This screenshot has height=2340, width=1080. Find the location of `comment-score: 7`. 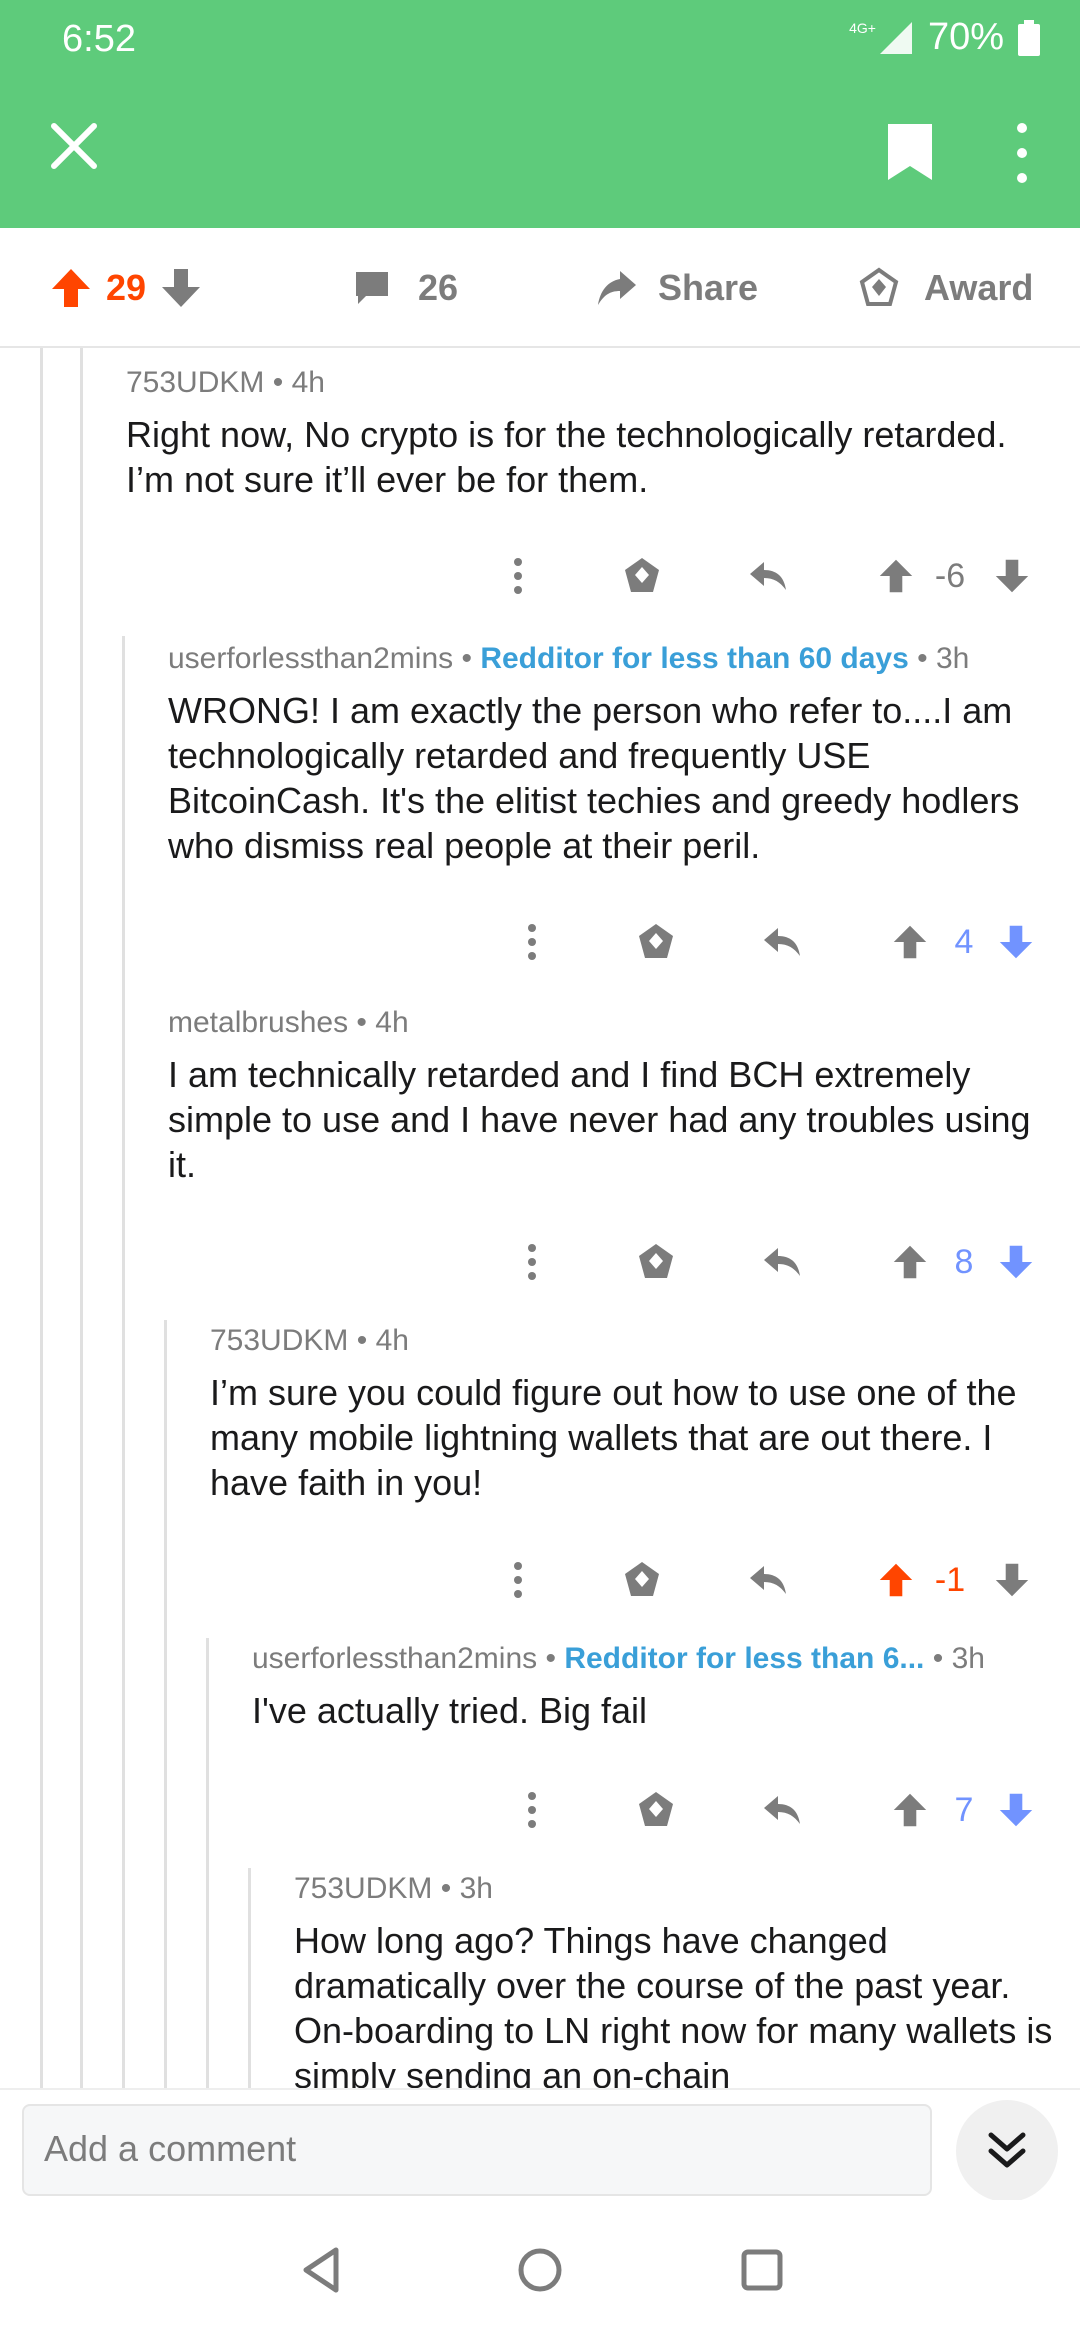

comment-score: 7 is located at coordinates (964, 1809).